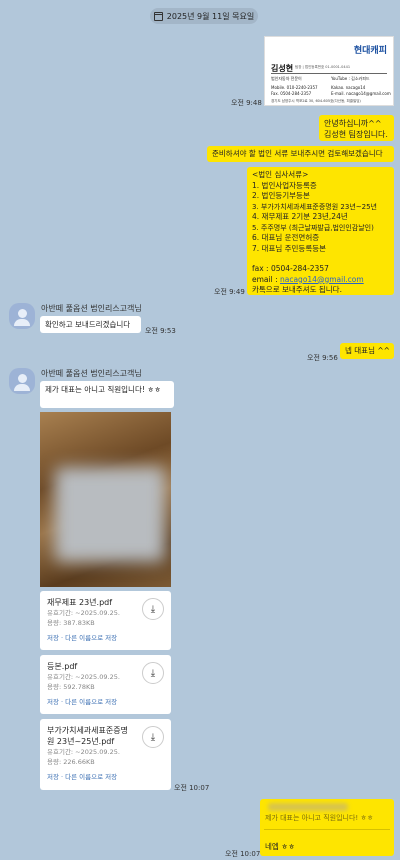  I want to click on file-size: 용량: 387.83KB, so click(71, 623).